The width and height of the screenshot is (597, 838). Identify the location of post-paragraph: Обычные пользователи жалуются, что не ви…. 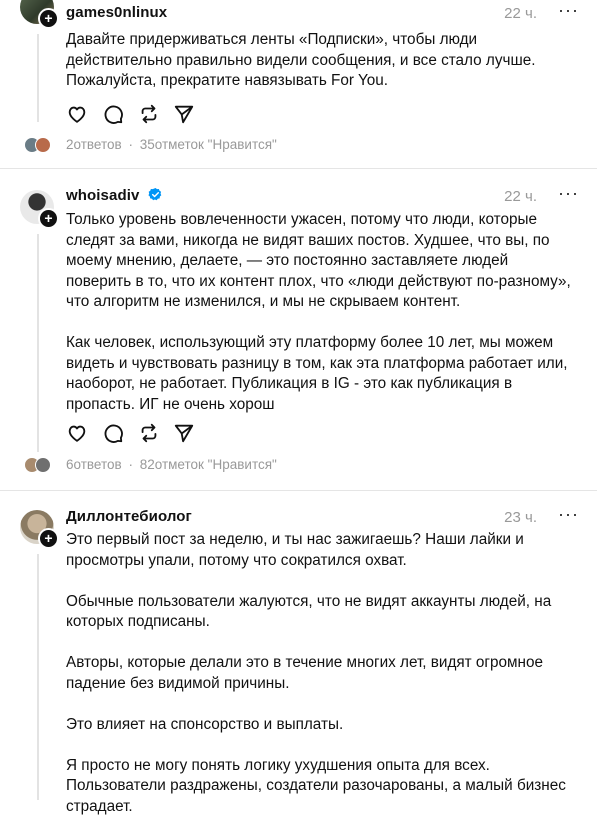
(309, 611).